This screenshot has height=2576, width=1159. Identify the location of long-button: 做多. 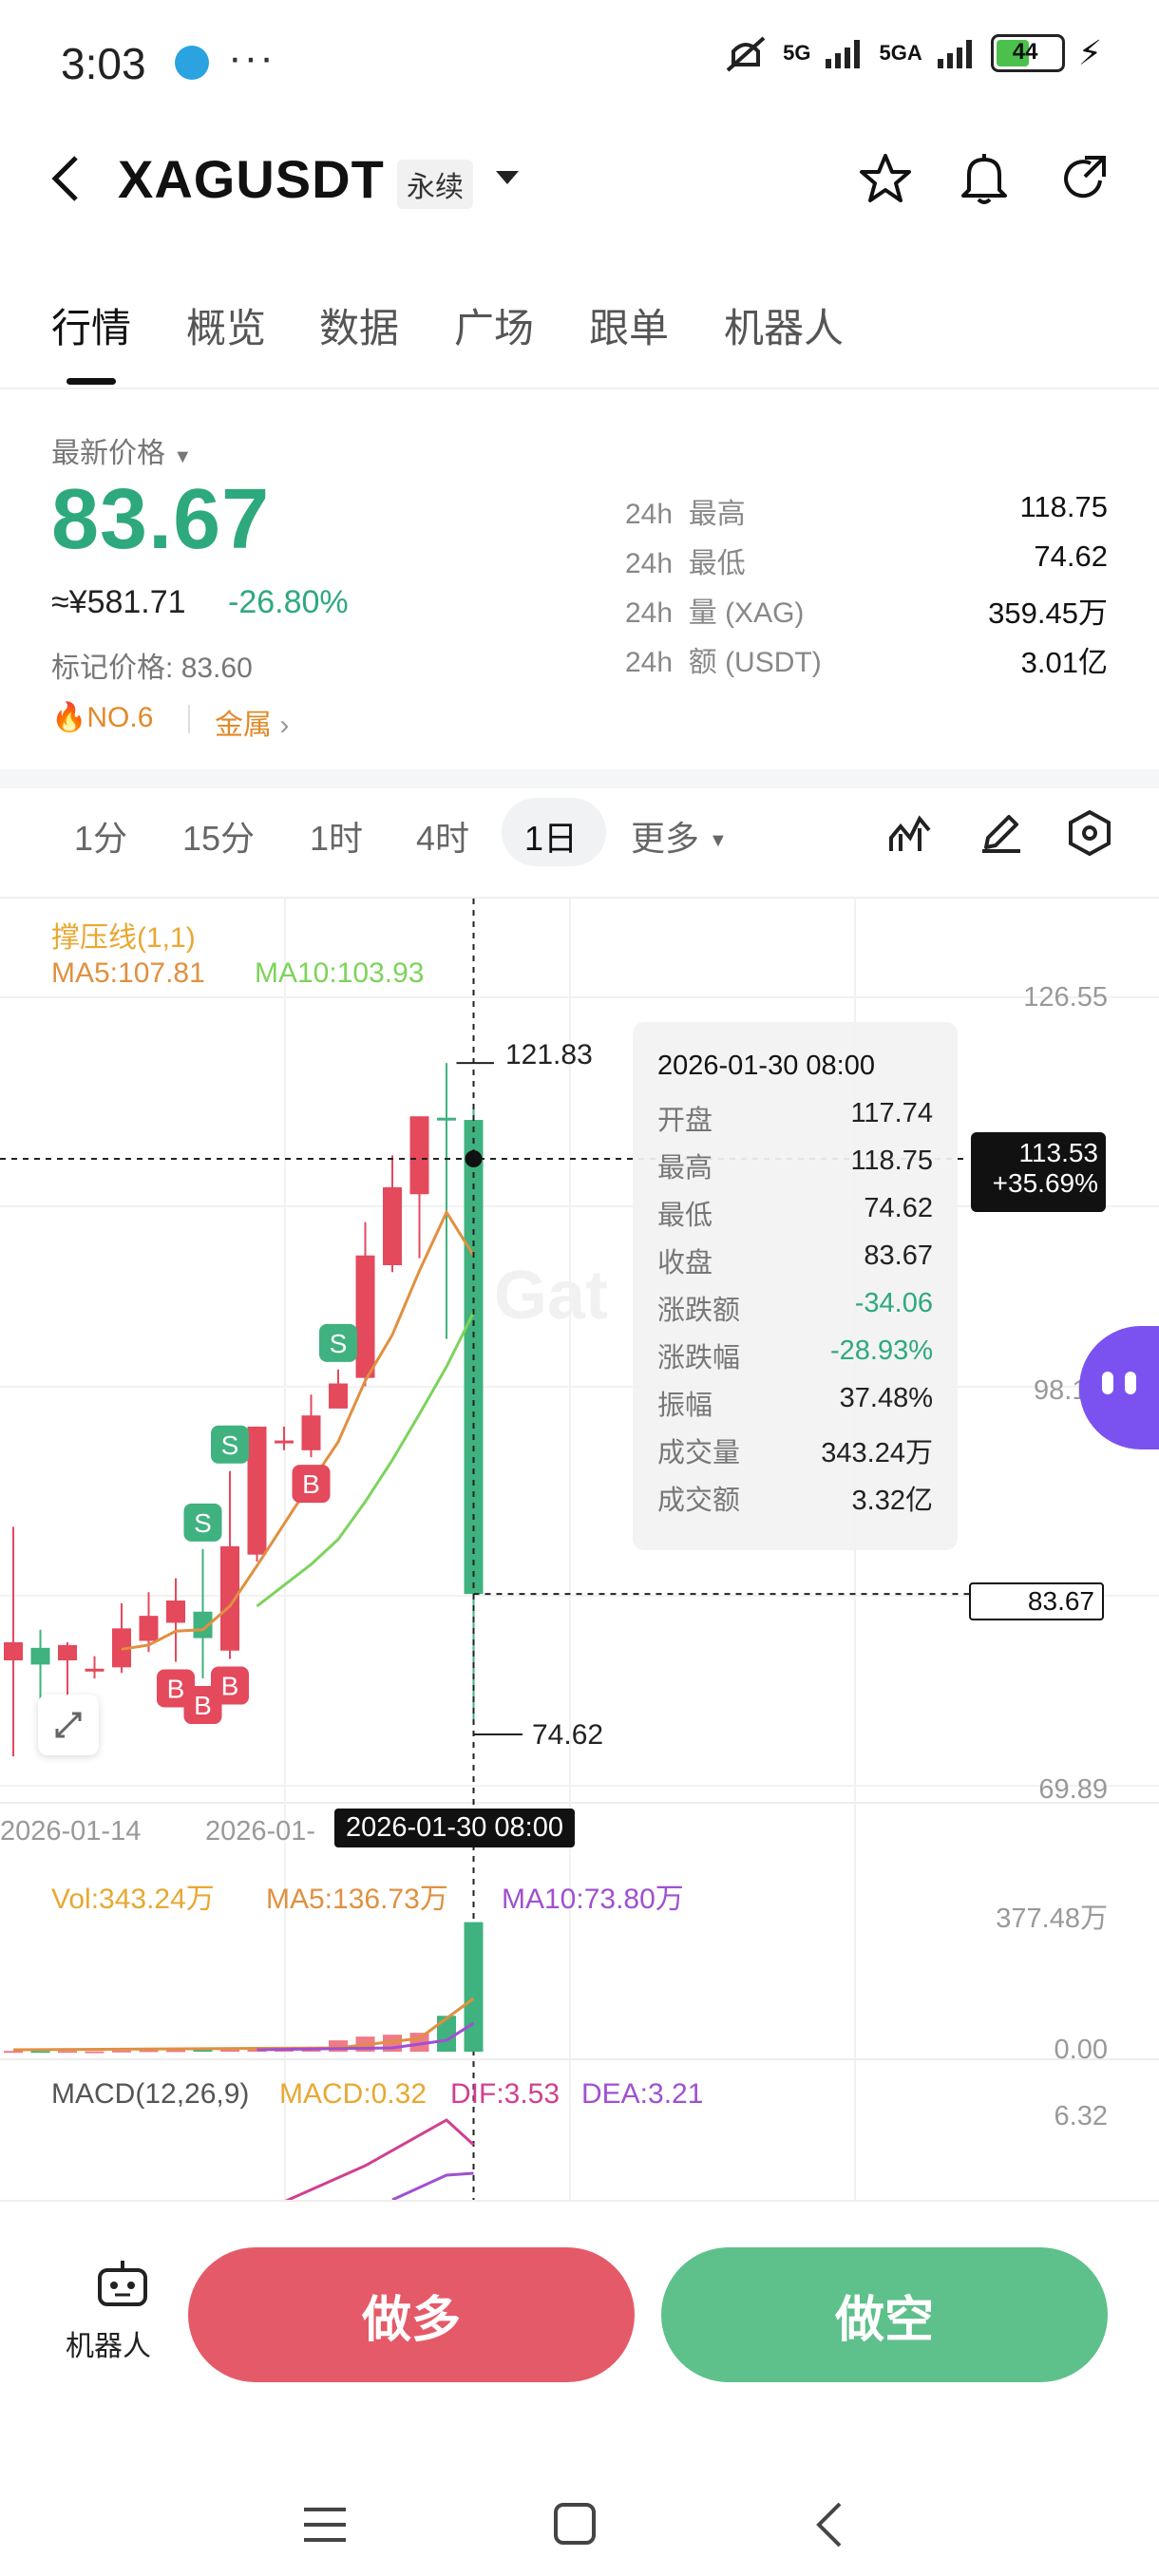
(411, 2314).